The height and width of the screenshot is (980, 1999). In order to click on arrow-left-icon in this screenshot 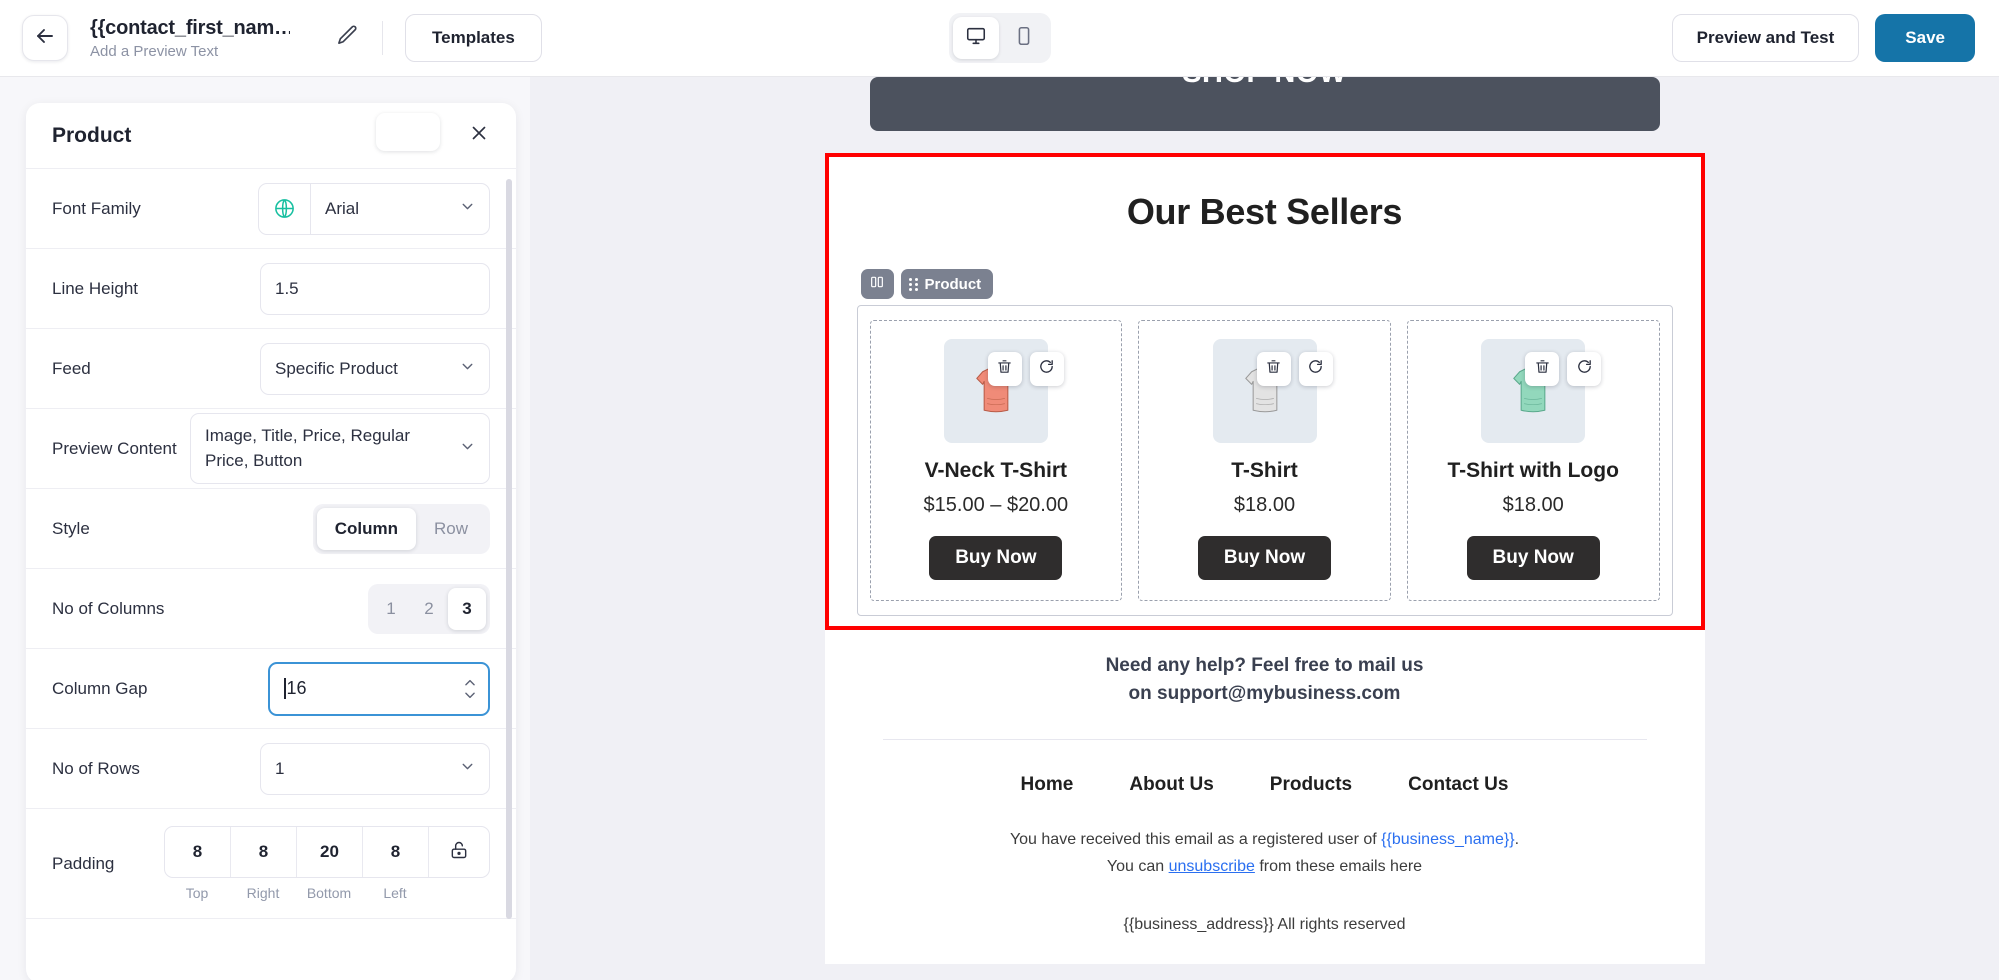, I will do `click(45, 38)`.